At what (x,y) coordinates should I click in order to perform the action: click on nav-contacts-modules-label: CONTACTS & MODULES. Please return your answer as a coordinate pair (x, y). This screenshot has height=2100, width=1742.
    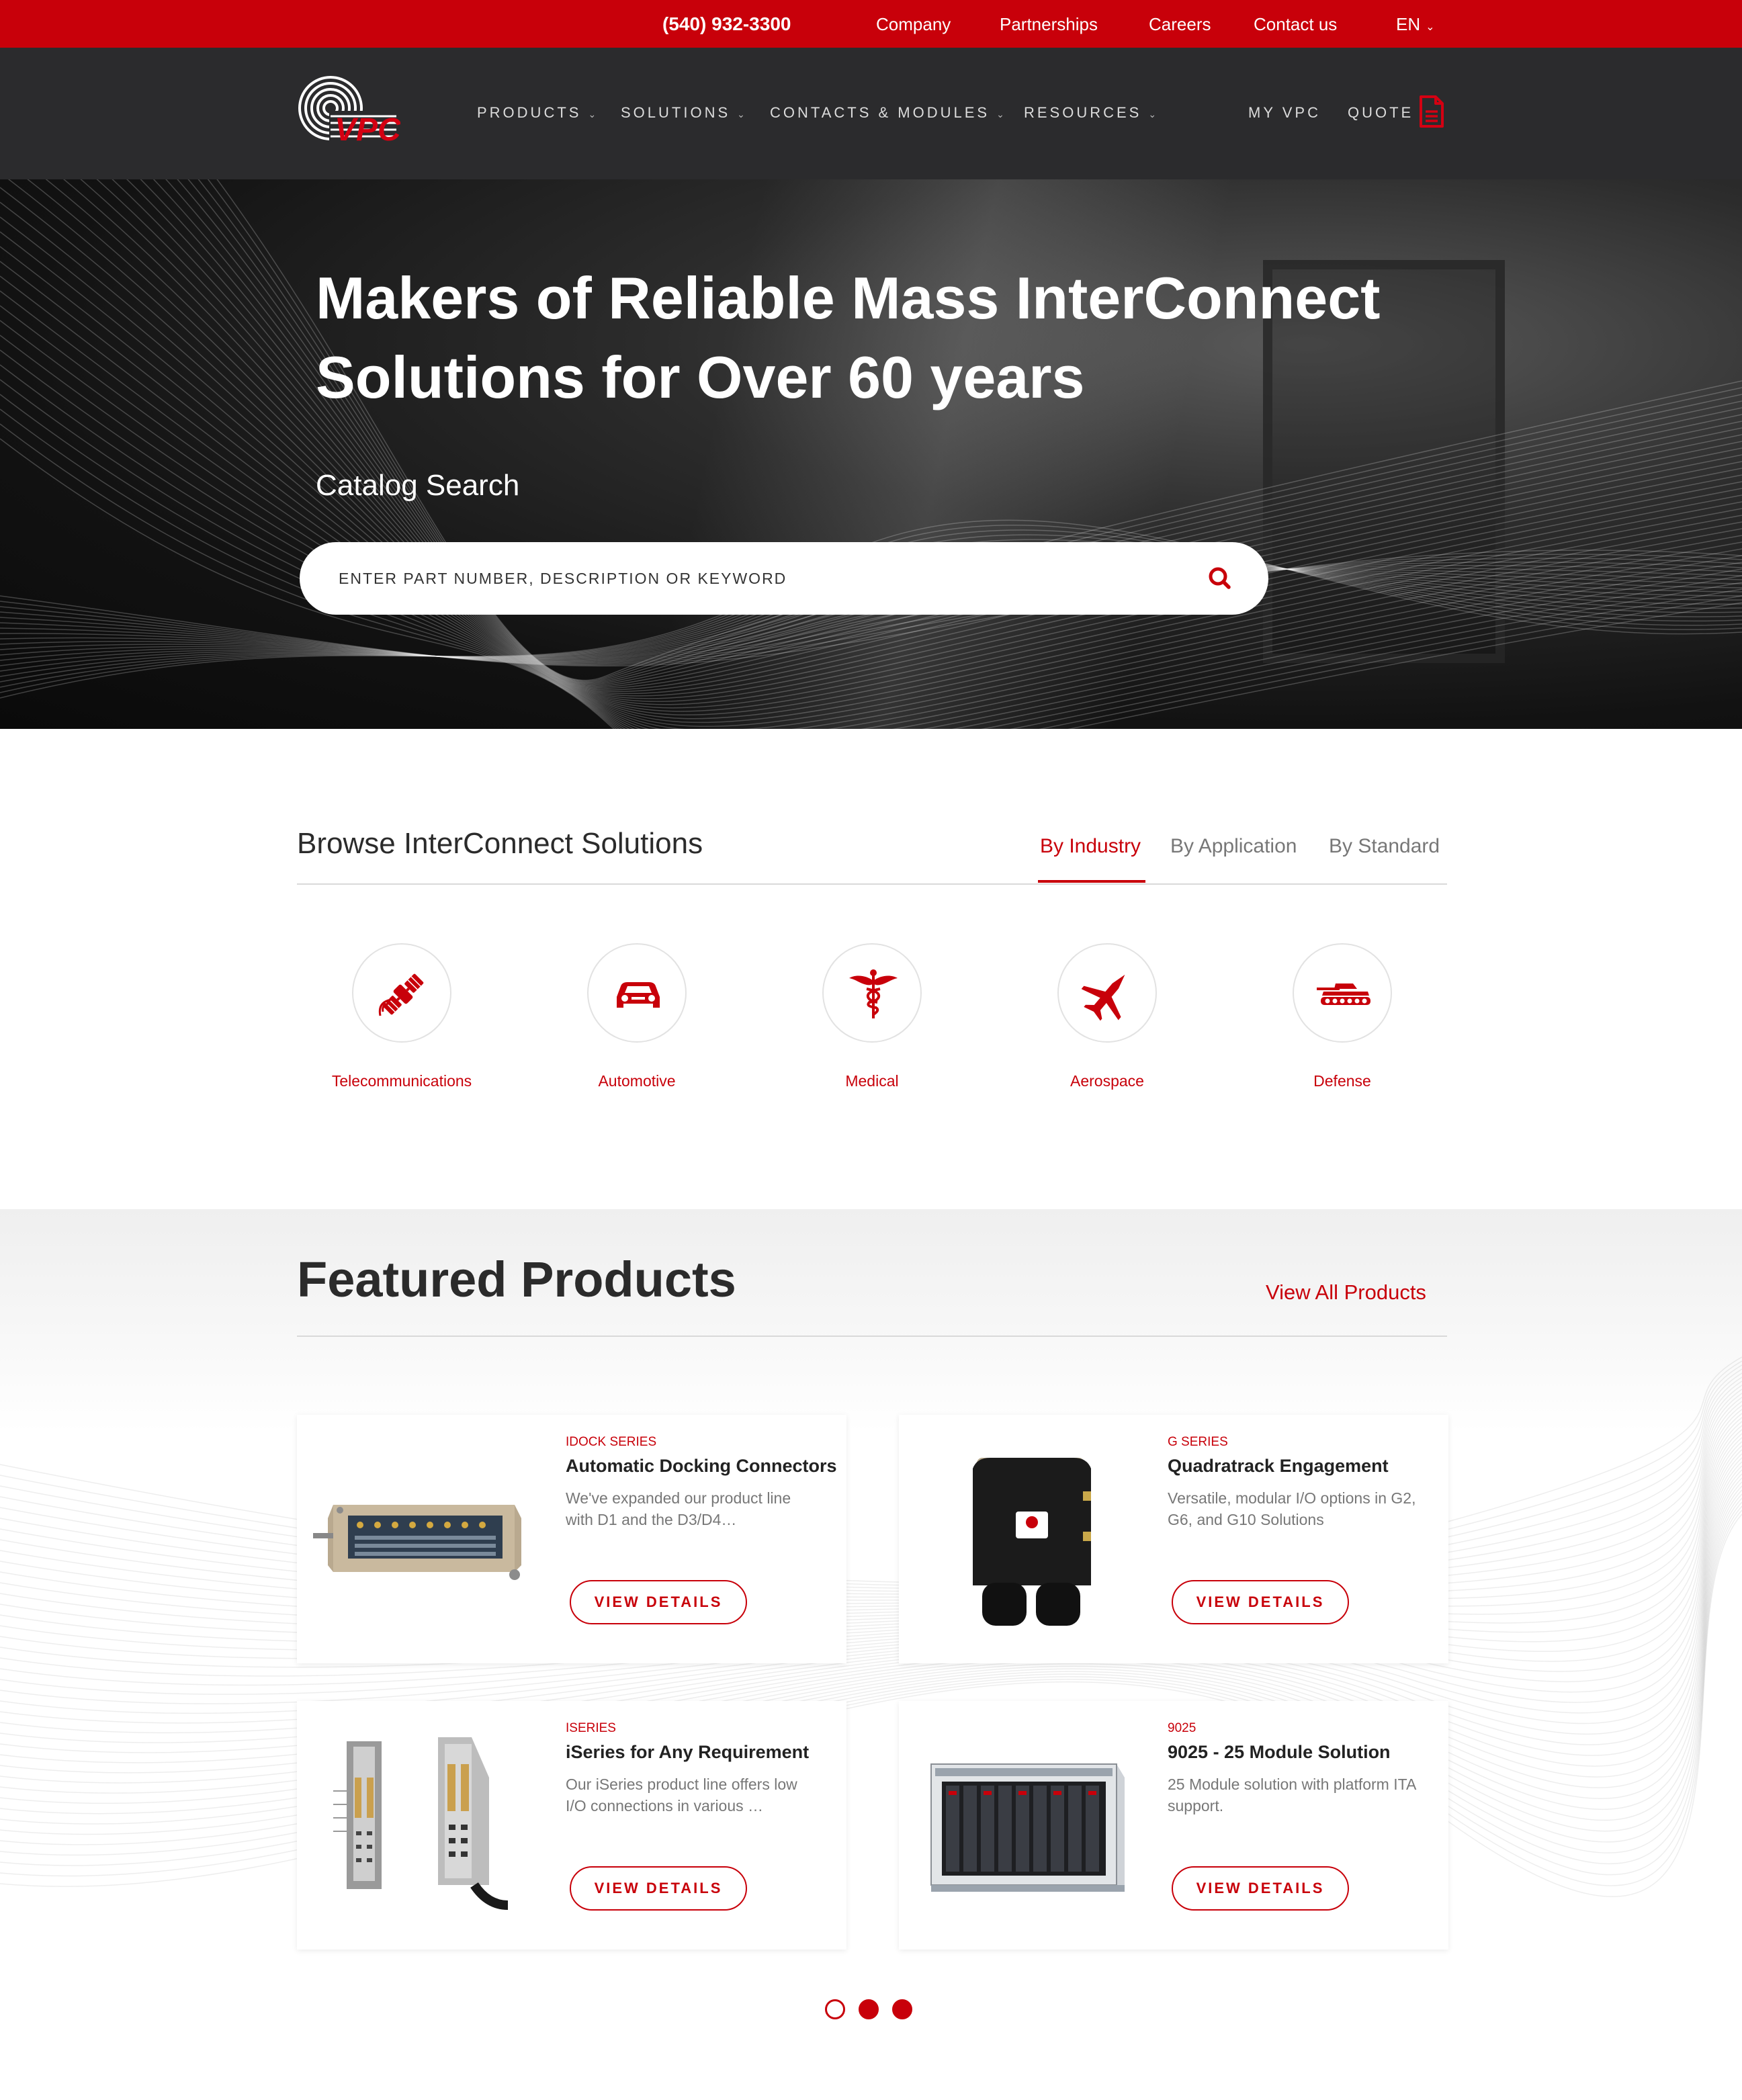
    Looking at the image, I should click on (880, 112).